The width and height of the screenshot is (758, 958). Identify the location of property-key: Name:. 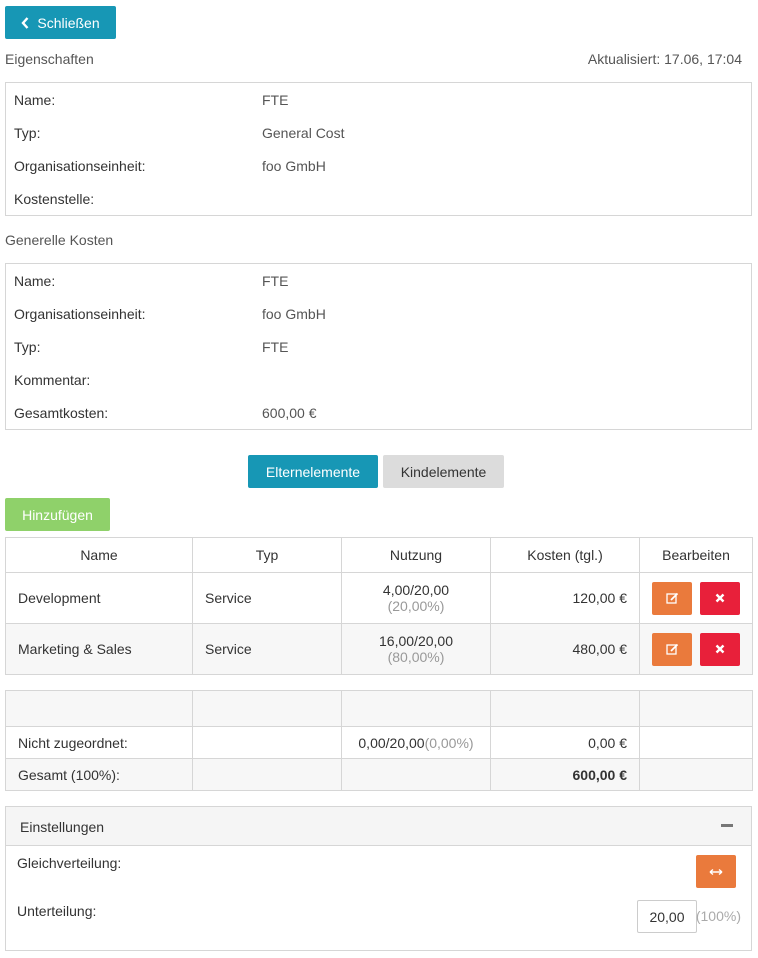
(35, 100).